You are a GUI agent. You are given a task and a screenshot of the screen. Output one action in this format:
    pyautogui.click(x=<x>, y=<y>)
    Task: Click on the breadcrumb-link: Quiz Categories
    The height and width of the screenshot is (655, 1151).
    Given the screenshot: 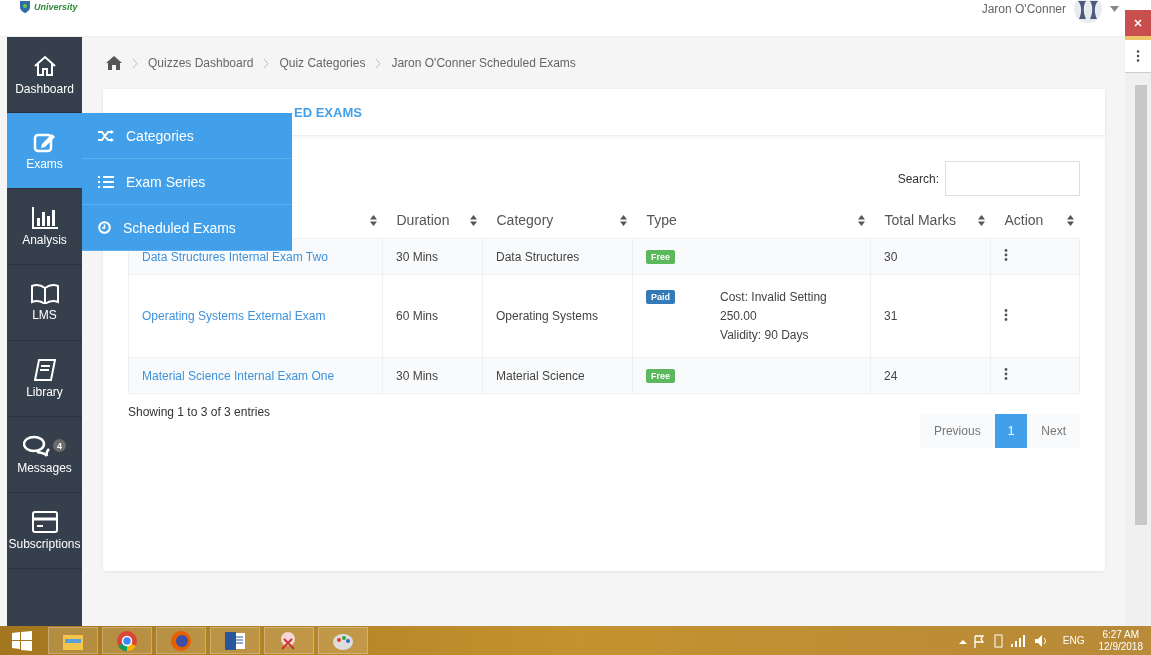 What is the action you would take?
    pyautogui.click(x=322, y=63)
    